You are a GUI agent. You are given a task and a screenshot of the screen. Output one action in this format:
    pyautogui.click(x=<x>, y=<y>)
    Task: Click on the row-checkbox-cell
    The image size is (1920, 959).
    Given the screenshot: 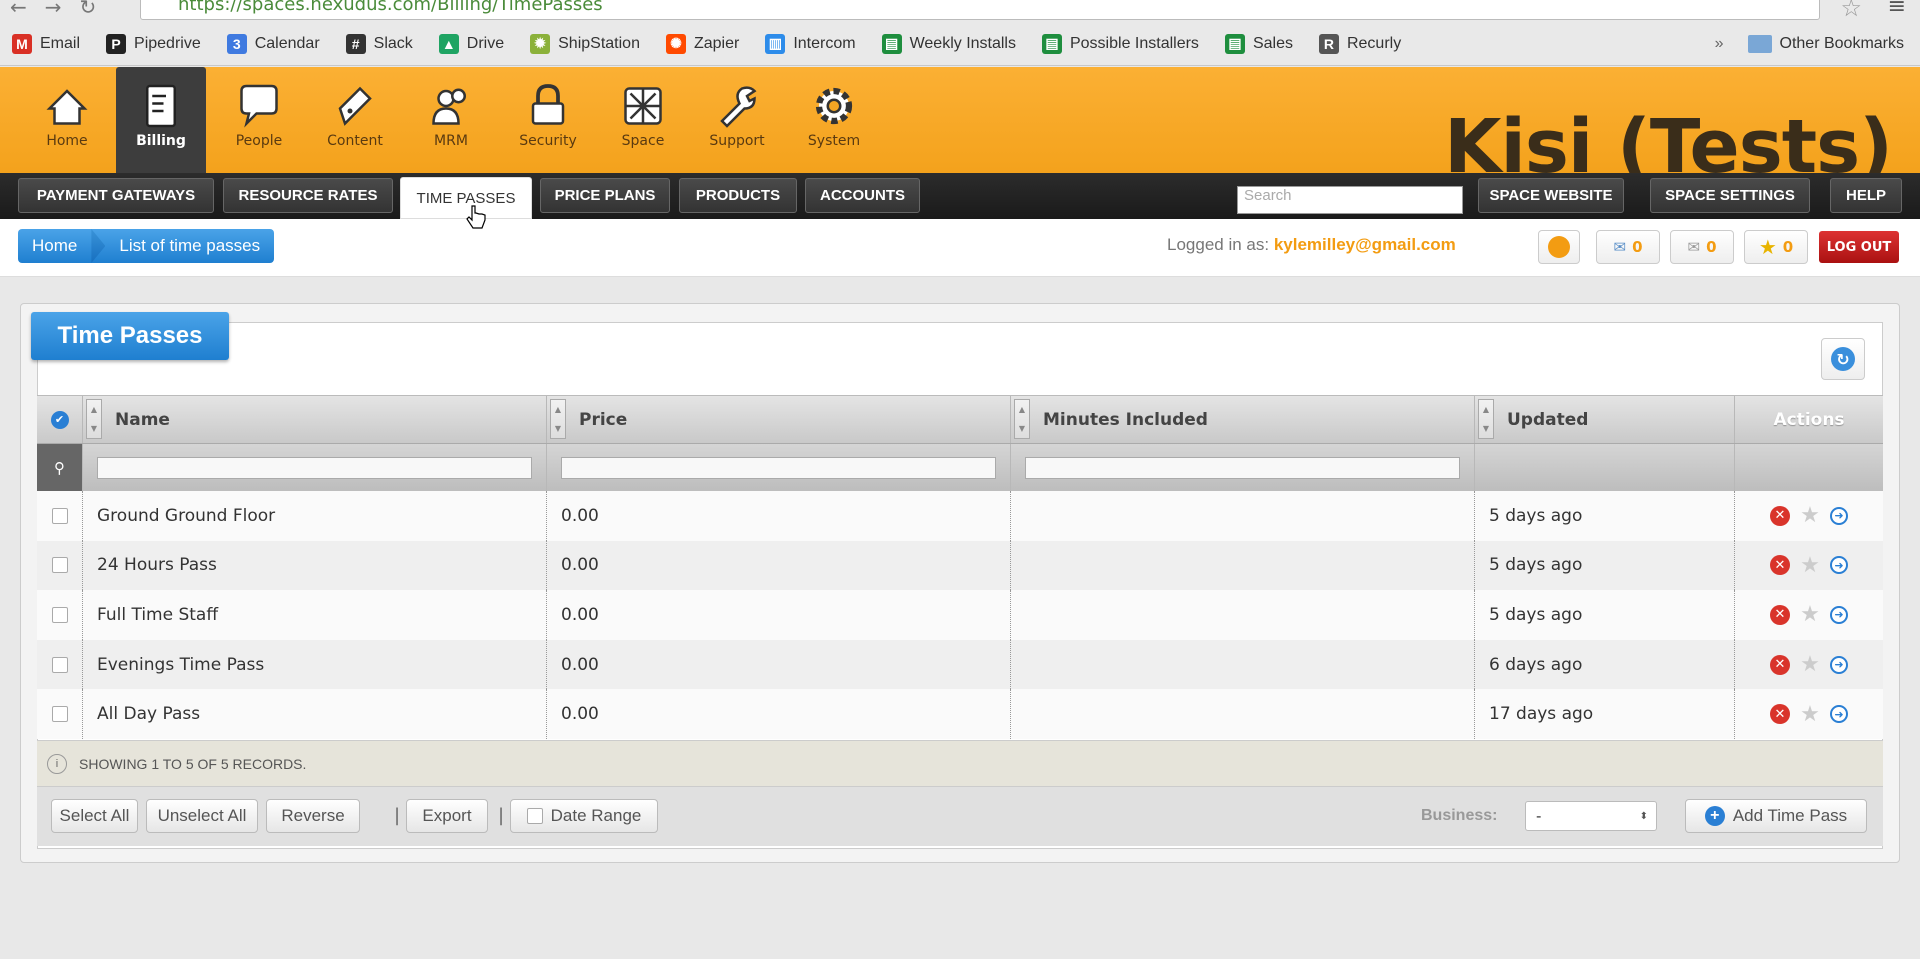 What is the action you would take?
    pyautogui.click(x=60, y=516)
    